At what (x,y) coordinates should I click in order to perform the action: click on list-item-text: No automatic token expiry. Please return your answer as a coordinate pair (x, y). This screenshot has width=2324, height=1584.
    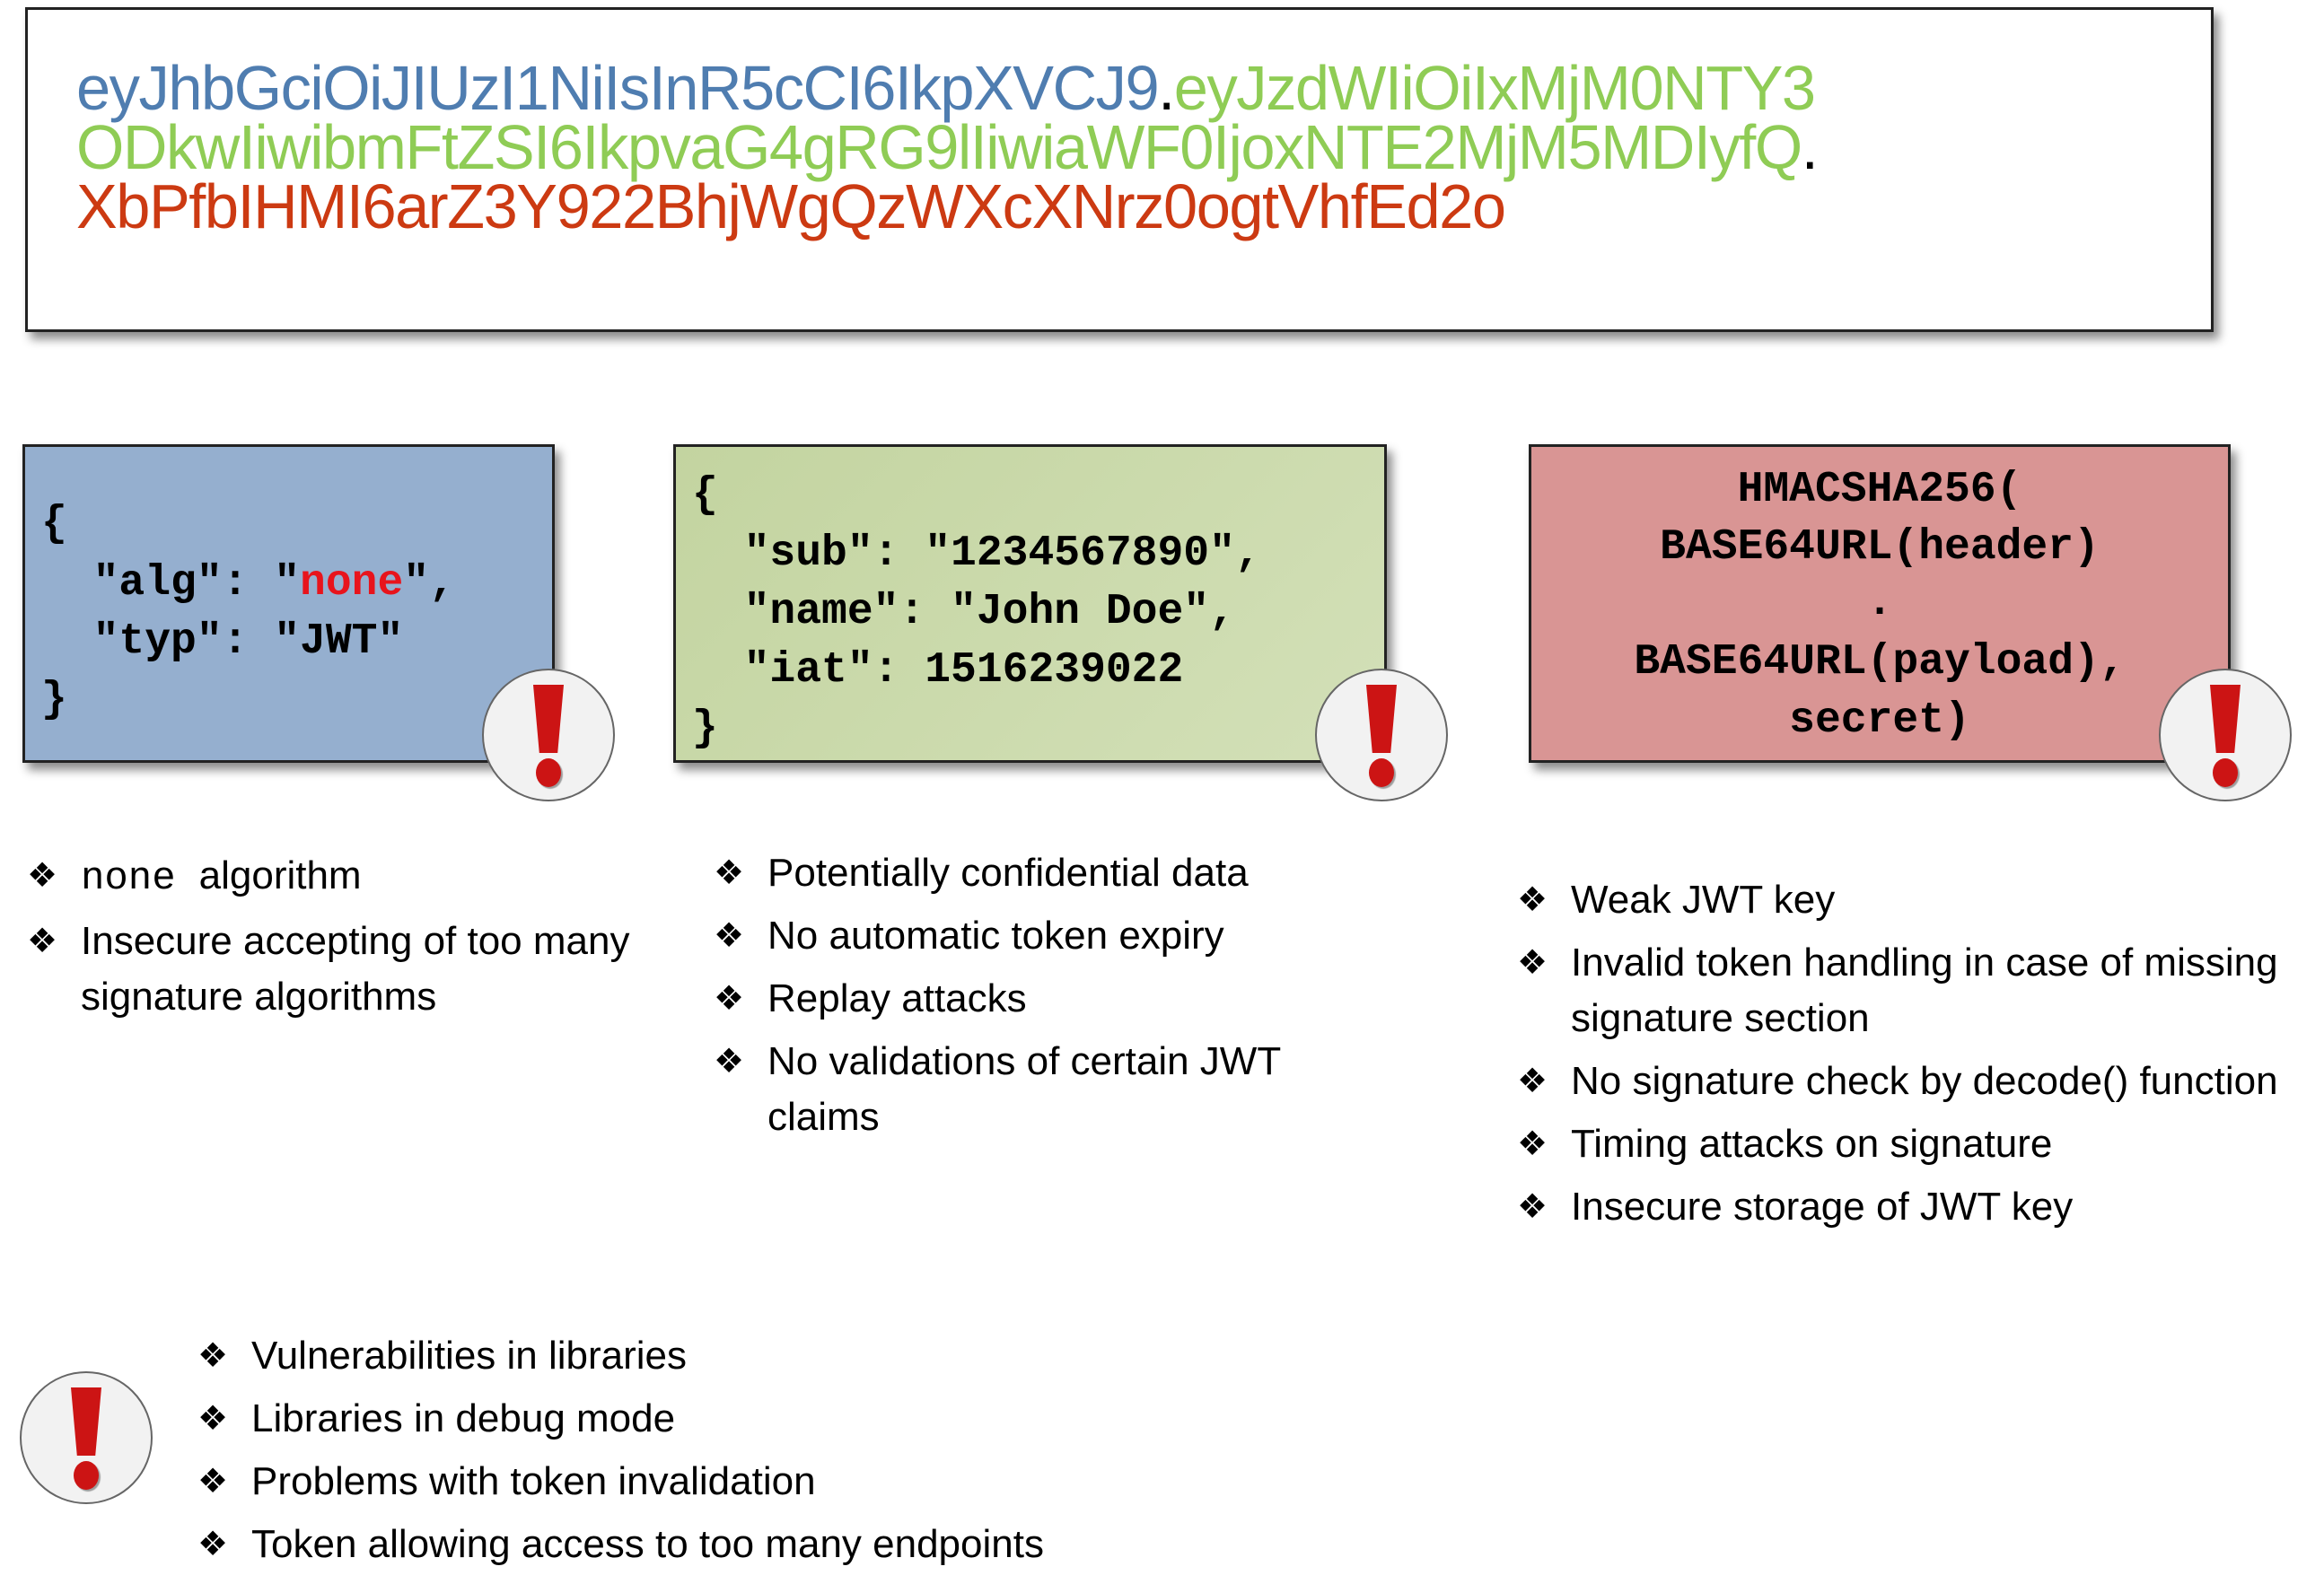
    Looking at the image, I should click on (995, 936).